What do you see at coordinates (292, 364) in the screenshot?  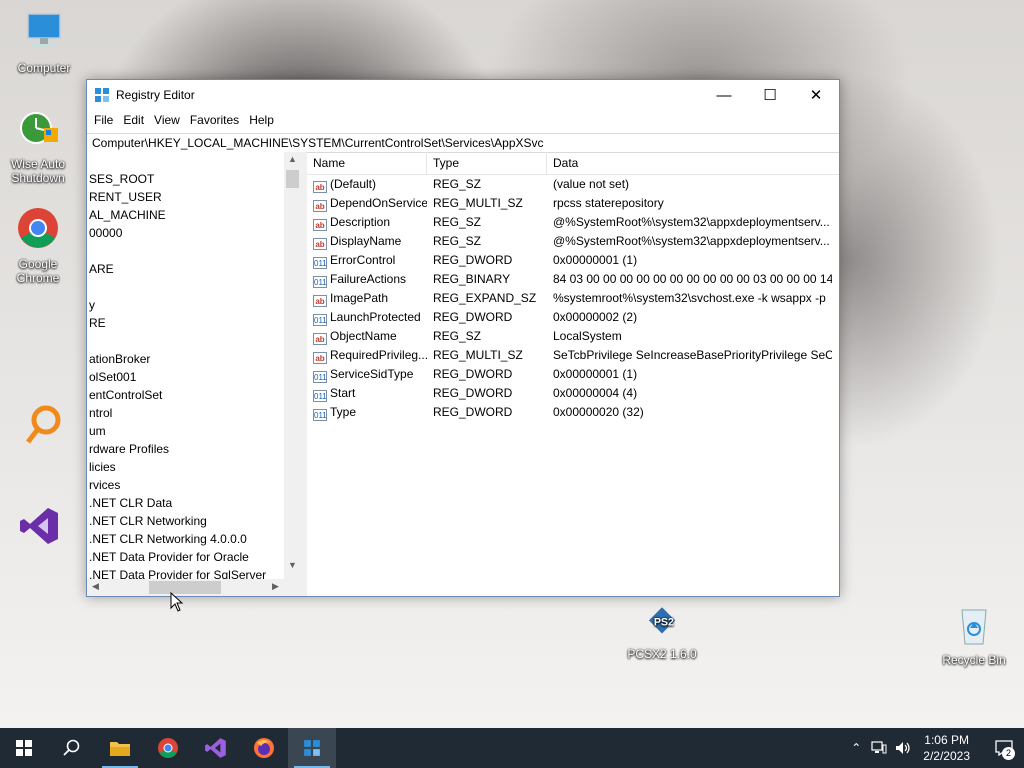 I see `tree-vertical-scrollbar: ▲ ▼` at bounding box center [292, 364].